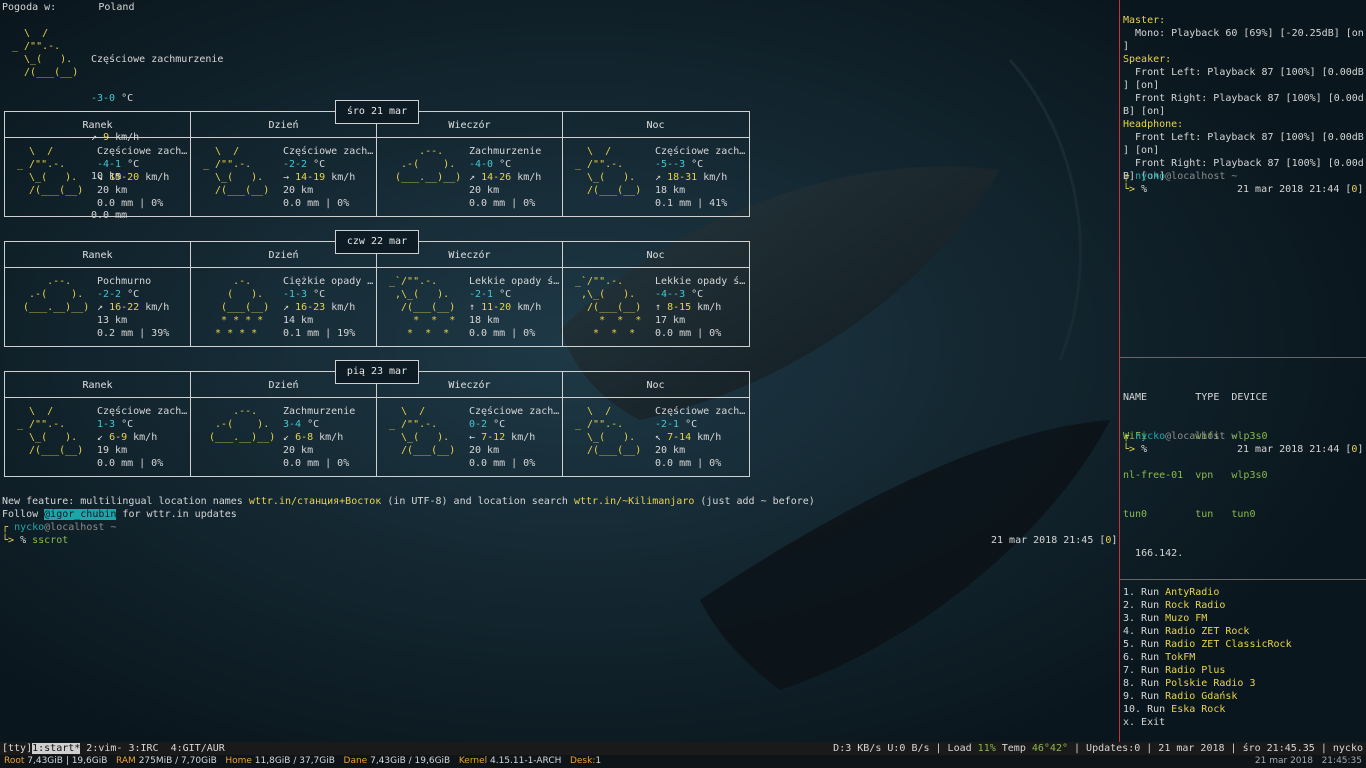 This screenshot has width=1366, height=768. I want to click on alsa-master-label: Master:, so click(1144, 20).